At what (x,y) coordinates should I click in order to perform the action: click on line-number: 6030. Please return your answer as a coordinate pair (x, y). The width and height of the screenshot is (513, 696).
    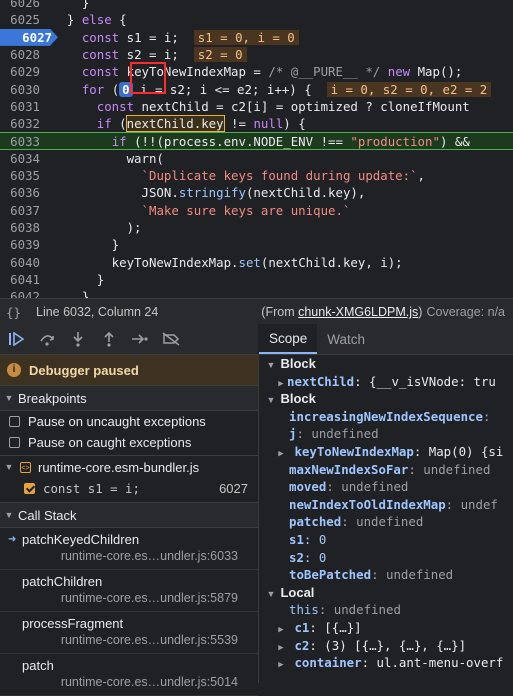
    Looking at the image, I should click on (23, 89).